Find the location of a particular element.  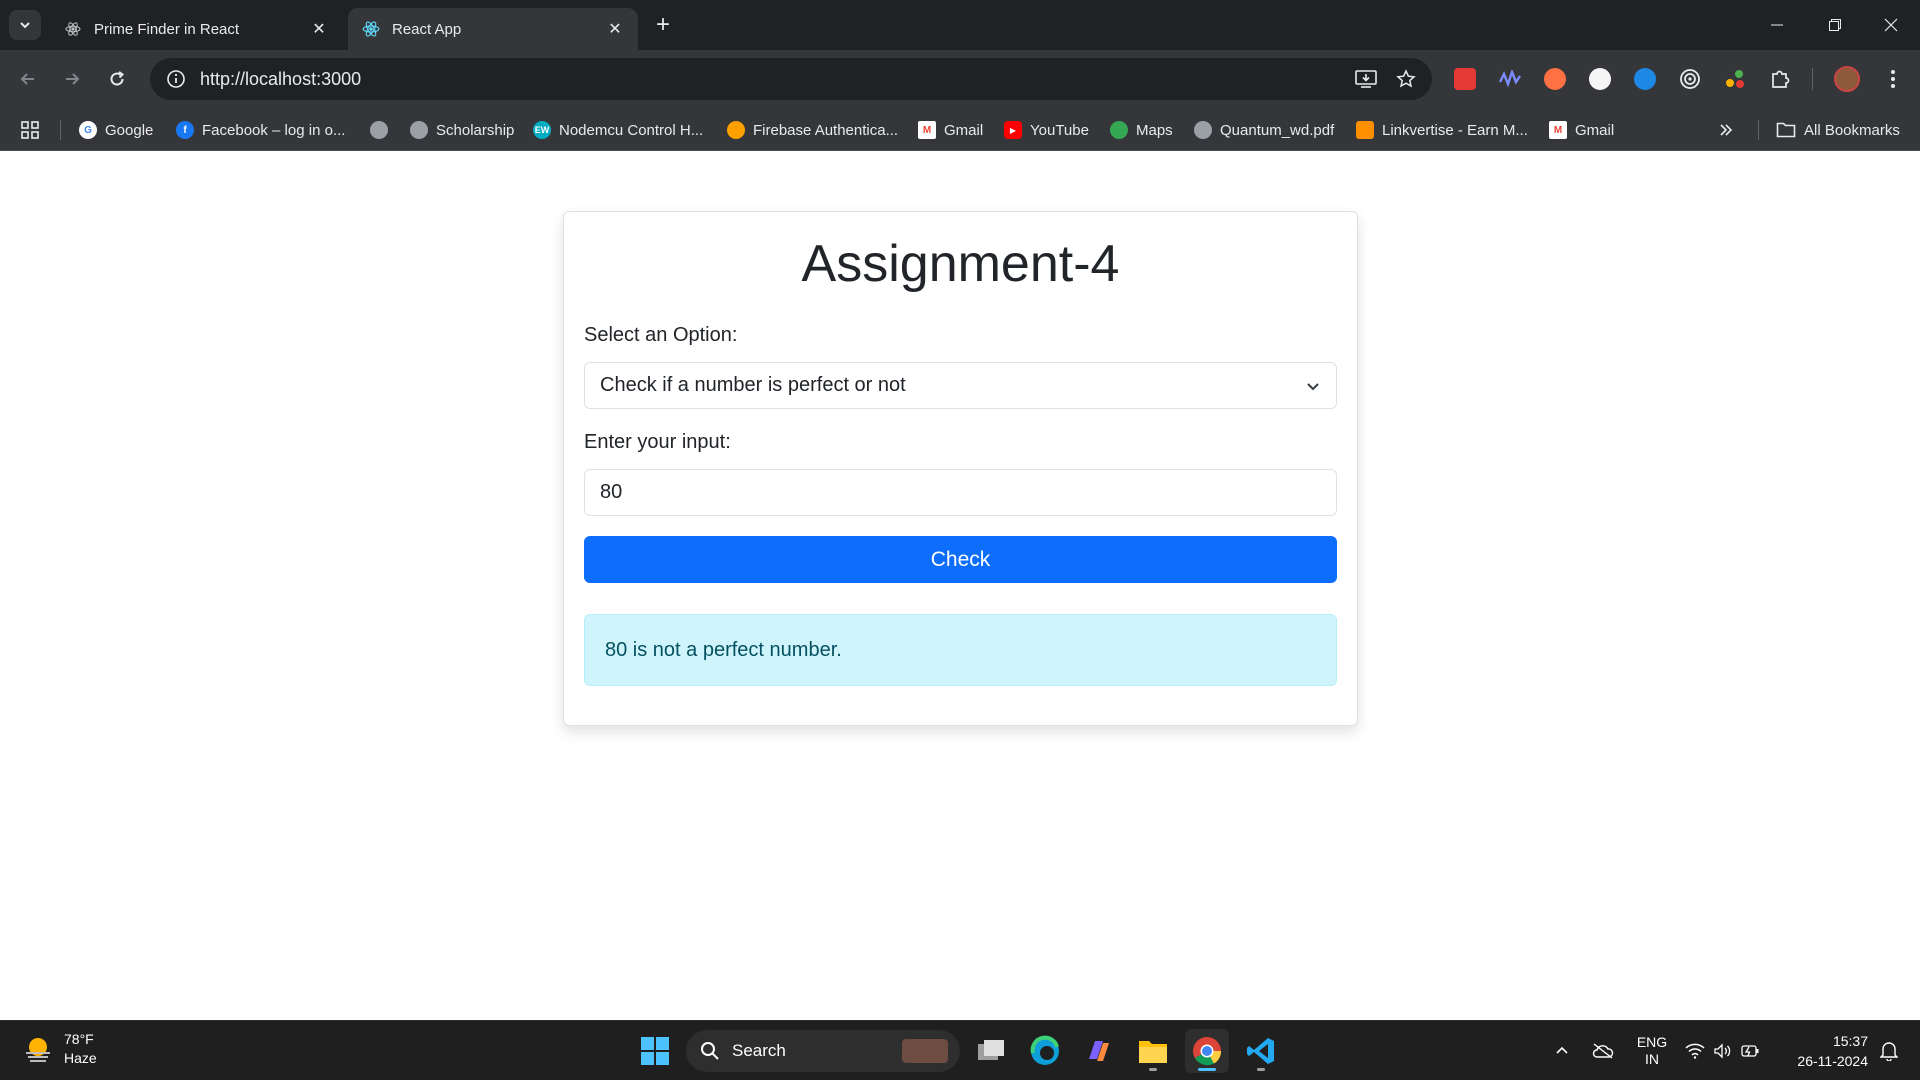

more-bookmarks-button is located at coordinates (1726, 130).